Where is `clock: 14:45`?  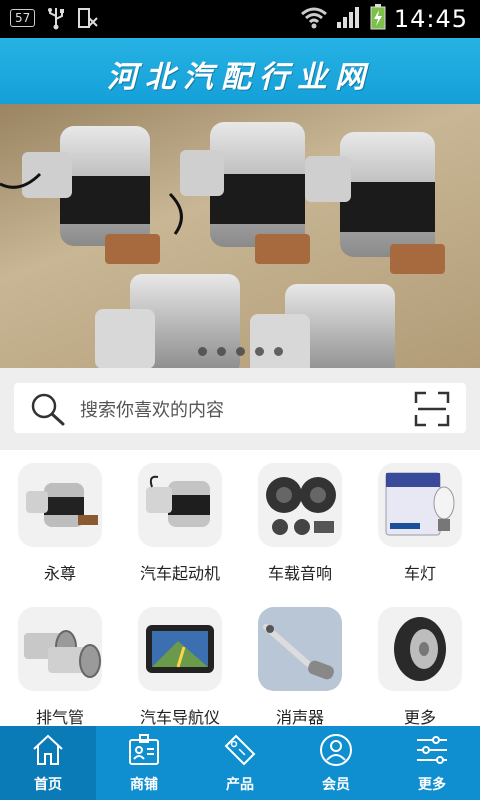
clock: 14:45 is located at coordinates (430, 19).